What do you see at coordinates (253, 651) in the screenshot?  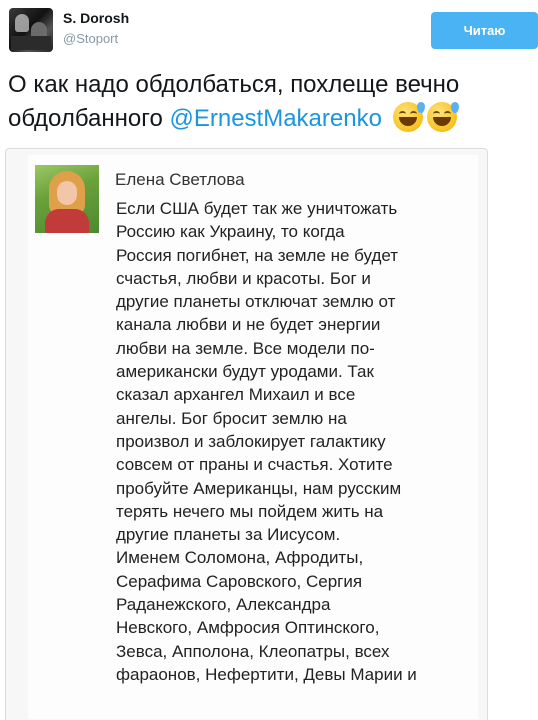 I see `post-line: Зевса, Апполона, Клеопатры, всех` at bounding box center [253, 651].